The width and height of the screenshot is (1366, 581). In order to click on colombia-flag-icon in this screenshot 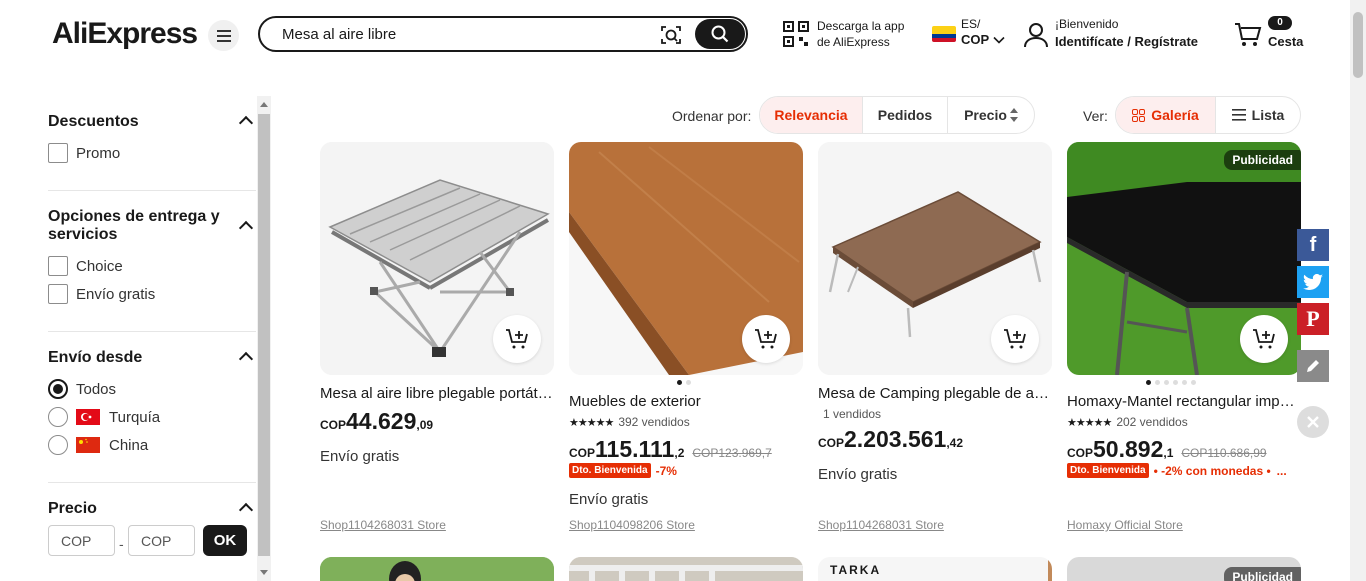, I will do `click(944, 34)`.